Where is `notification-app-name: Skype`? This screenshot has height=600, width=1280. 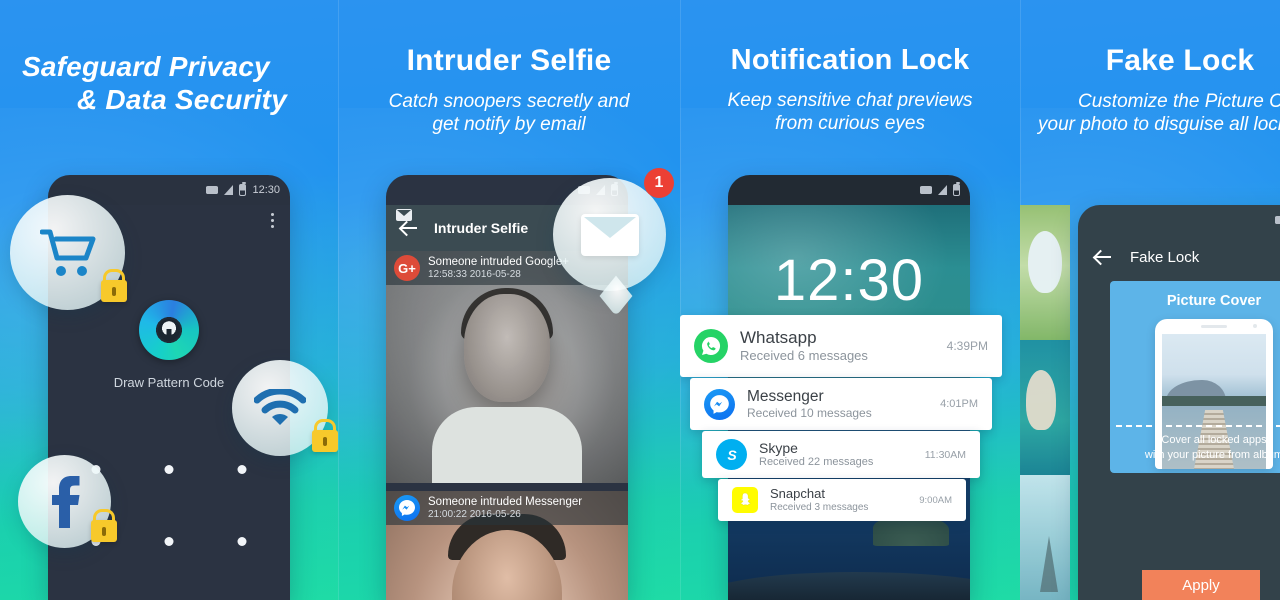 notification-app-name: Skype is located at coordinates (778, 447).